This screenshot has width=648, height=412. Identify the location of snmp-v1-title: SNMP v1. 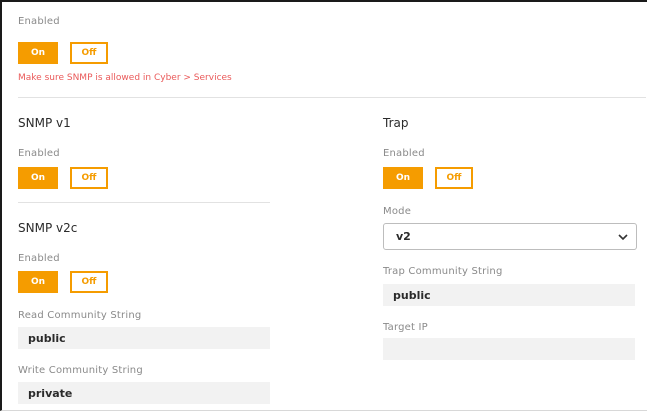
(44, 123).